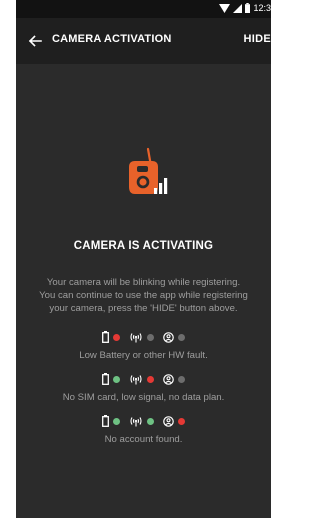  Describe the element at coordinates (262, 8) in the screenshot. I see `status-time: 12:3` at that location.